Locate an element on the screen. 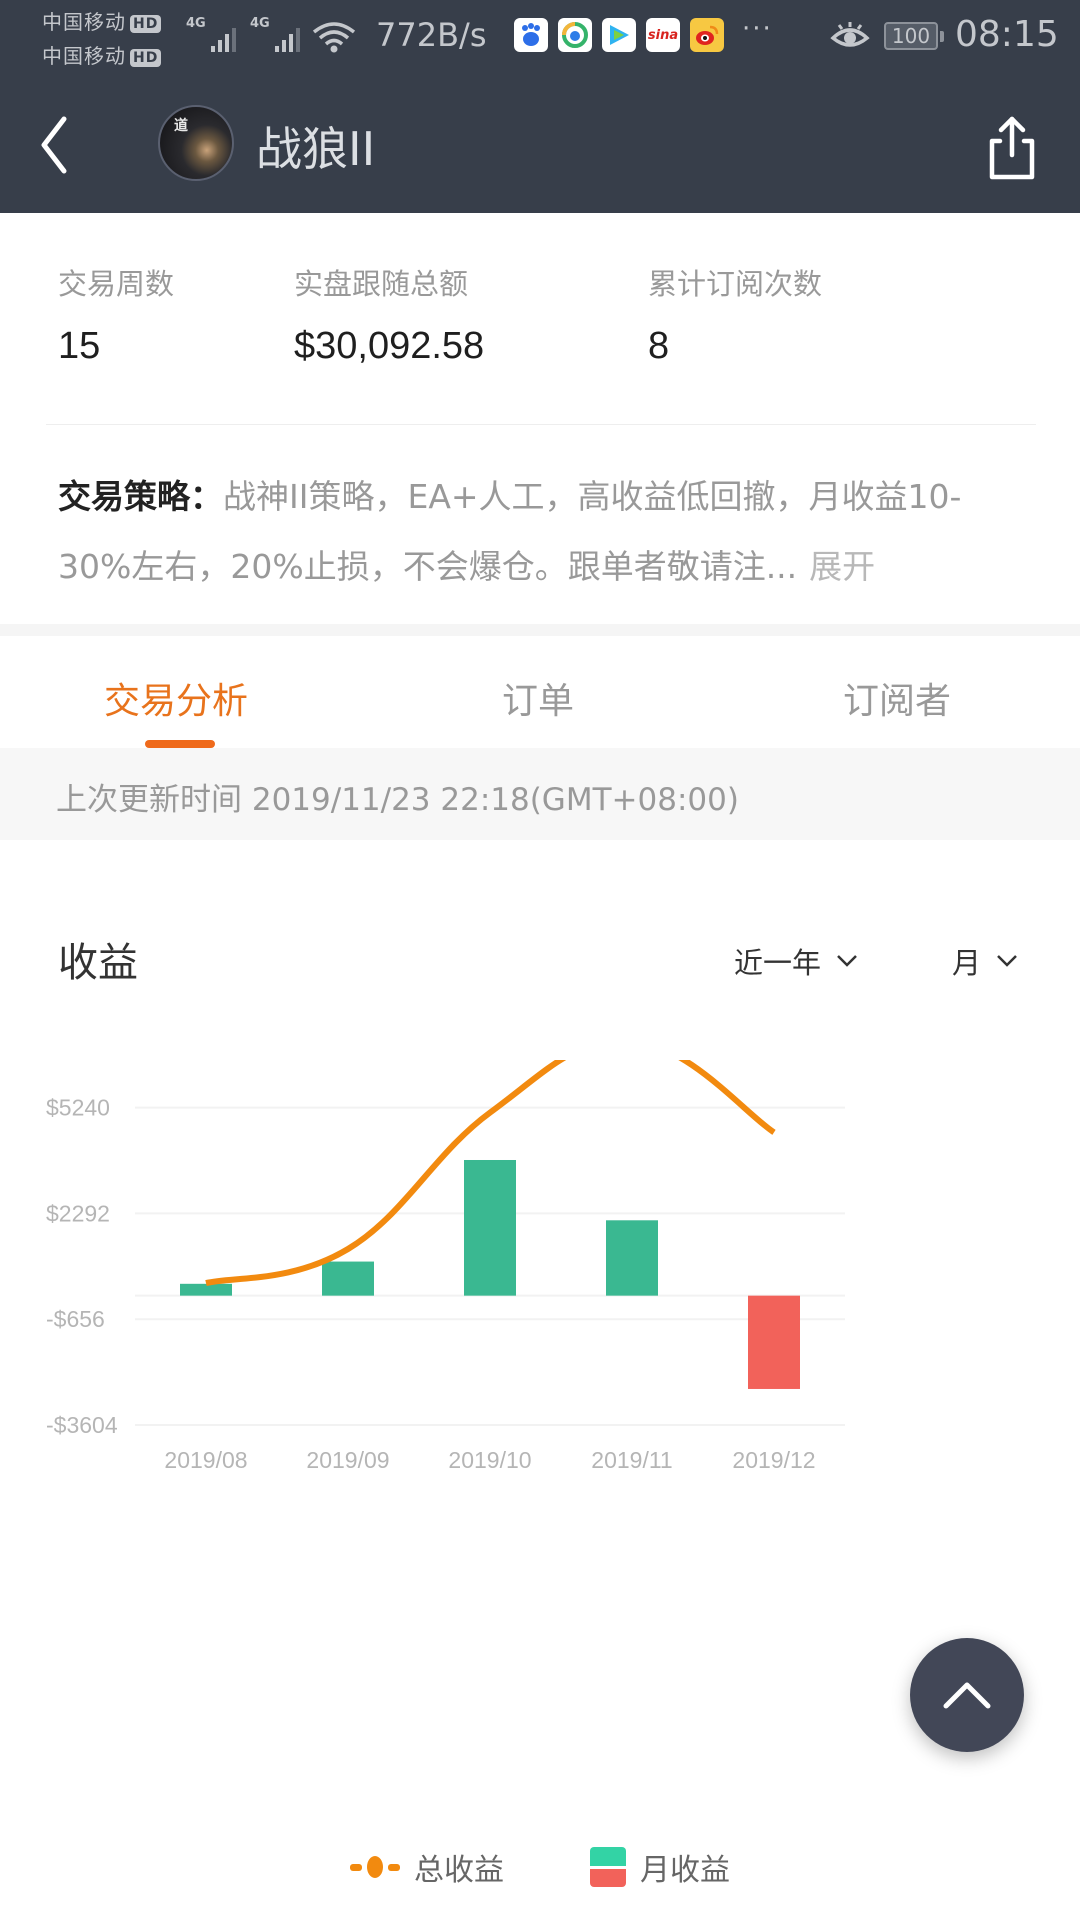 This screenshot has height=1920, width=1080. legend-item-total: 总收益 is located at coordinates (427, 1867).